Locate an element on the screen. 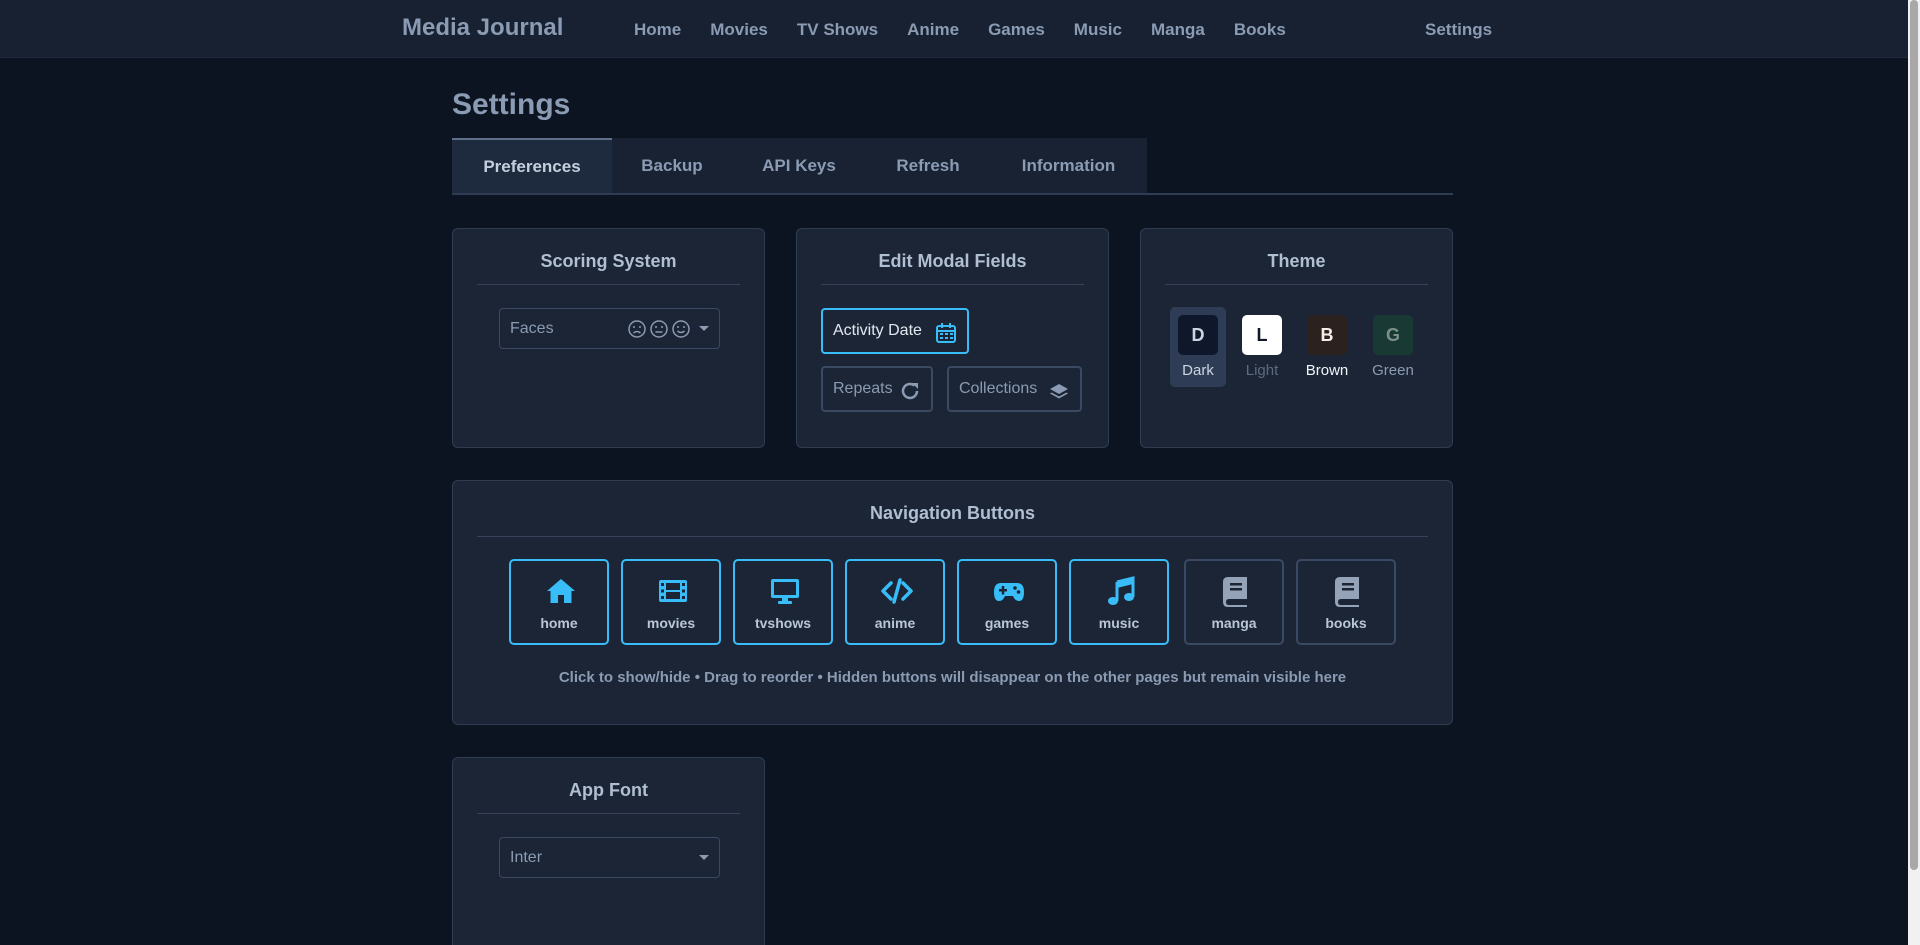 The width and height of the screenshot is (1920, 945). theme-swatch: D is located at coordinates (1198, 335).